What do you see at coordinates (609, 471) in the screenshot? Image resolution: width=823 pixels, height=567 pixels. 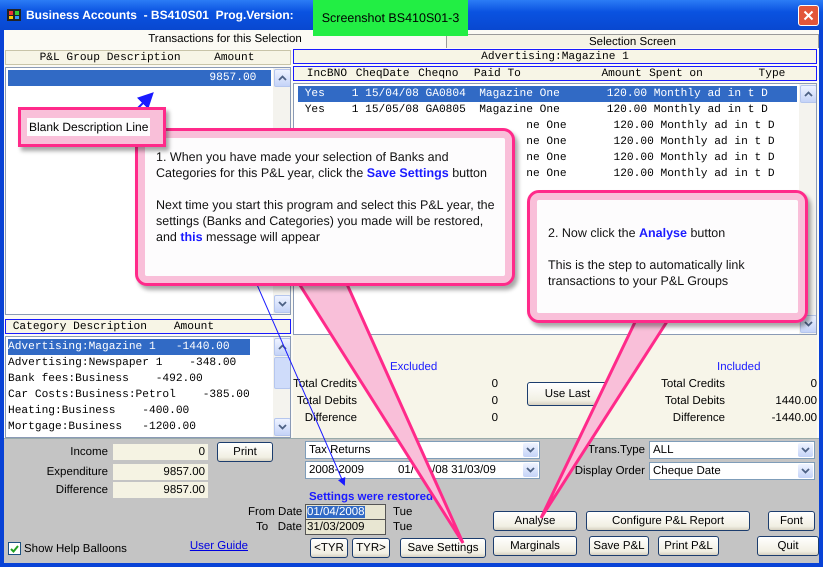 I see `field-label: Display Order` at bounding box center [609, 471].